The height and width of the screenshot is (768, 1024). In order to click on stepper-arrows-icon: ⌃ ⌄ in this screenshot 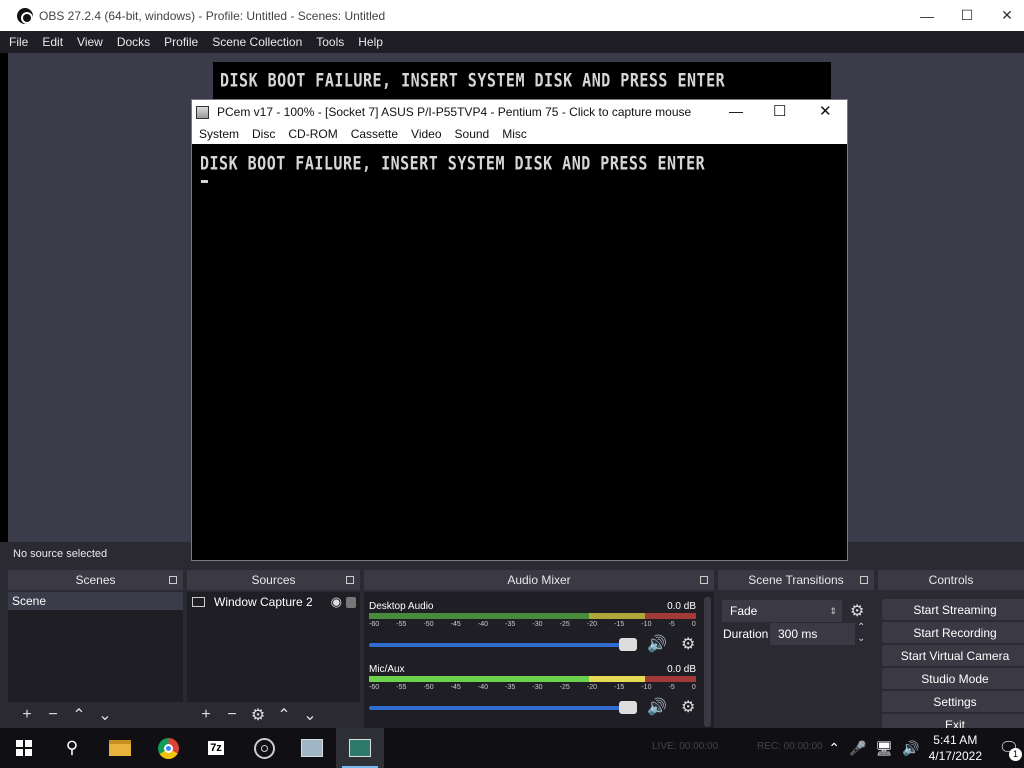, I will do `click(861, 633)`.